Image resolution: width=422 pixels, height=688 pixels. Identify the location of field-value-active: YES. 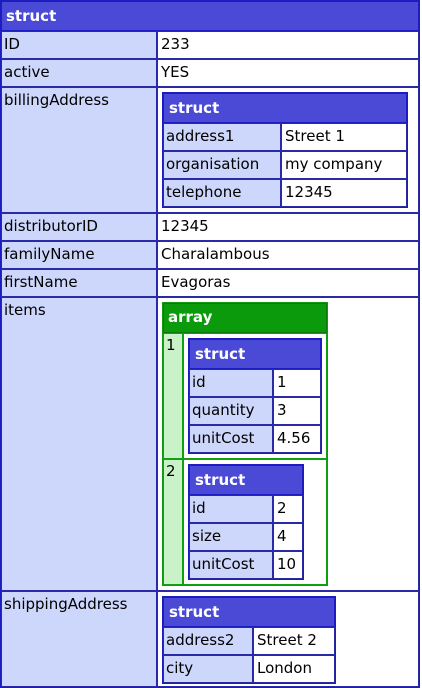
(288, 73).